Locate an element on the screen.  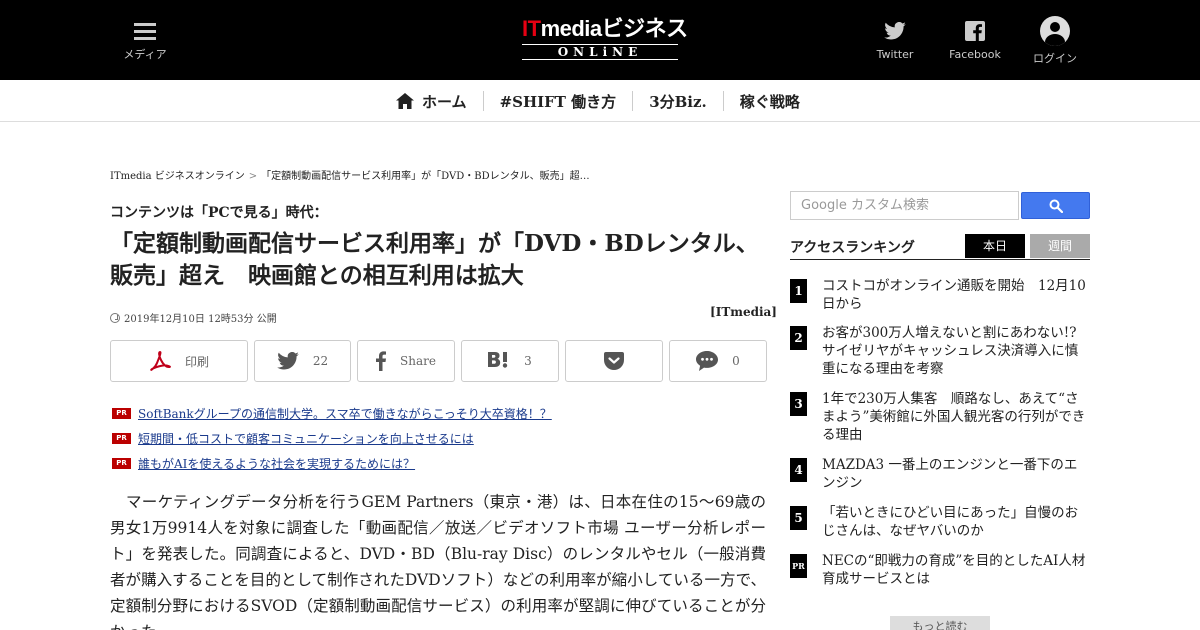
site-logo: ITmediaビジネス ONLiNE is located at coordinates (605, 40).